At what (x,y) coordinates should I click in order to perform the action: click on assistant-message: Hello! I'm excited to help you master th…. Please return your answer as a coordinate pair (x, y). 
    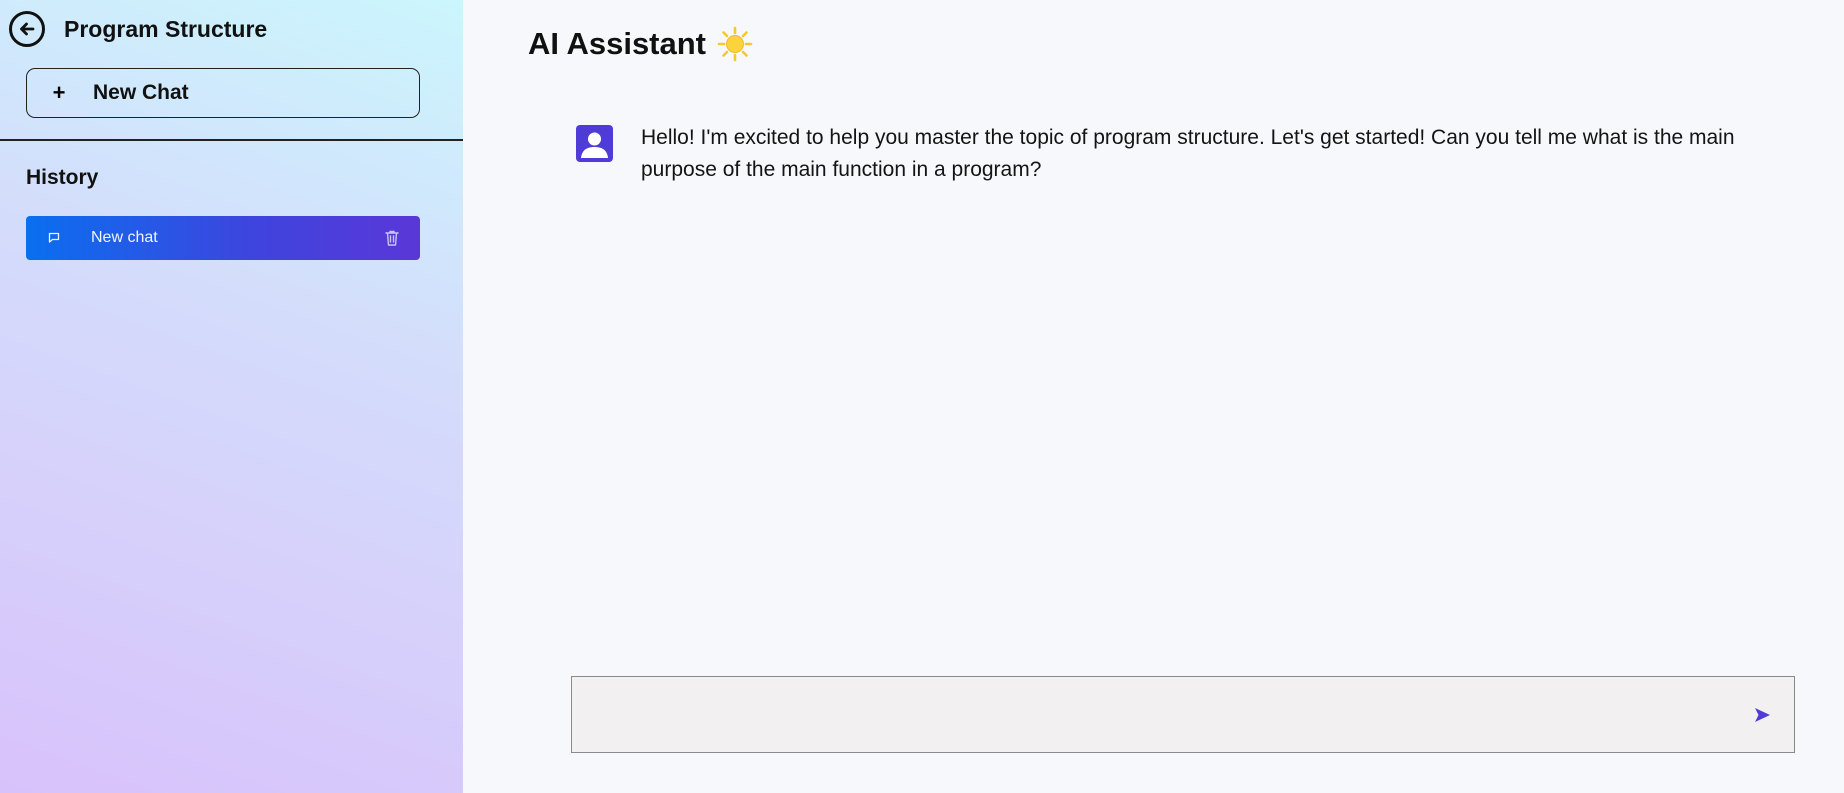
    Looking at the image, I should click on (1193, 155).